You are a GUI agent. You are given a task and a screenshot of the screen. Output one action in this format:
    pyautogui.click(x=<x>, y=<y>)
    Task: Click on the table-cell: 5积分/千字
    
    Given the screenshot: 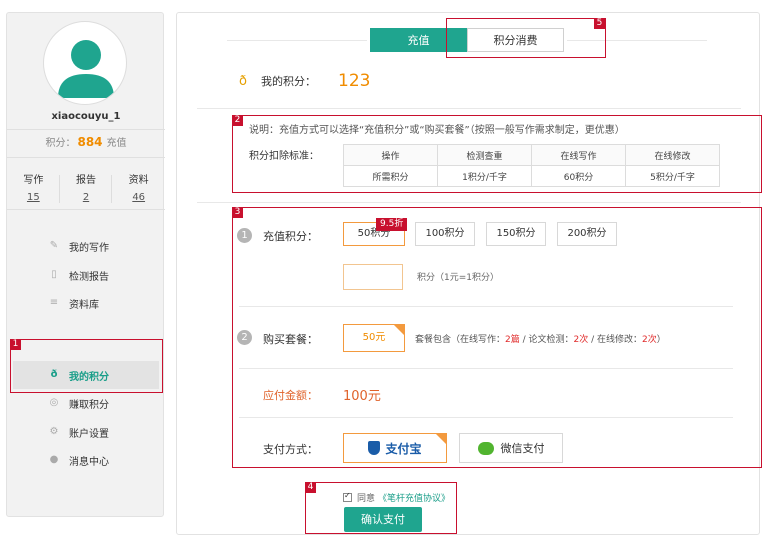 What is the action you would take?
    pyautogui.click(x=672, y=176)
    